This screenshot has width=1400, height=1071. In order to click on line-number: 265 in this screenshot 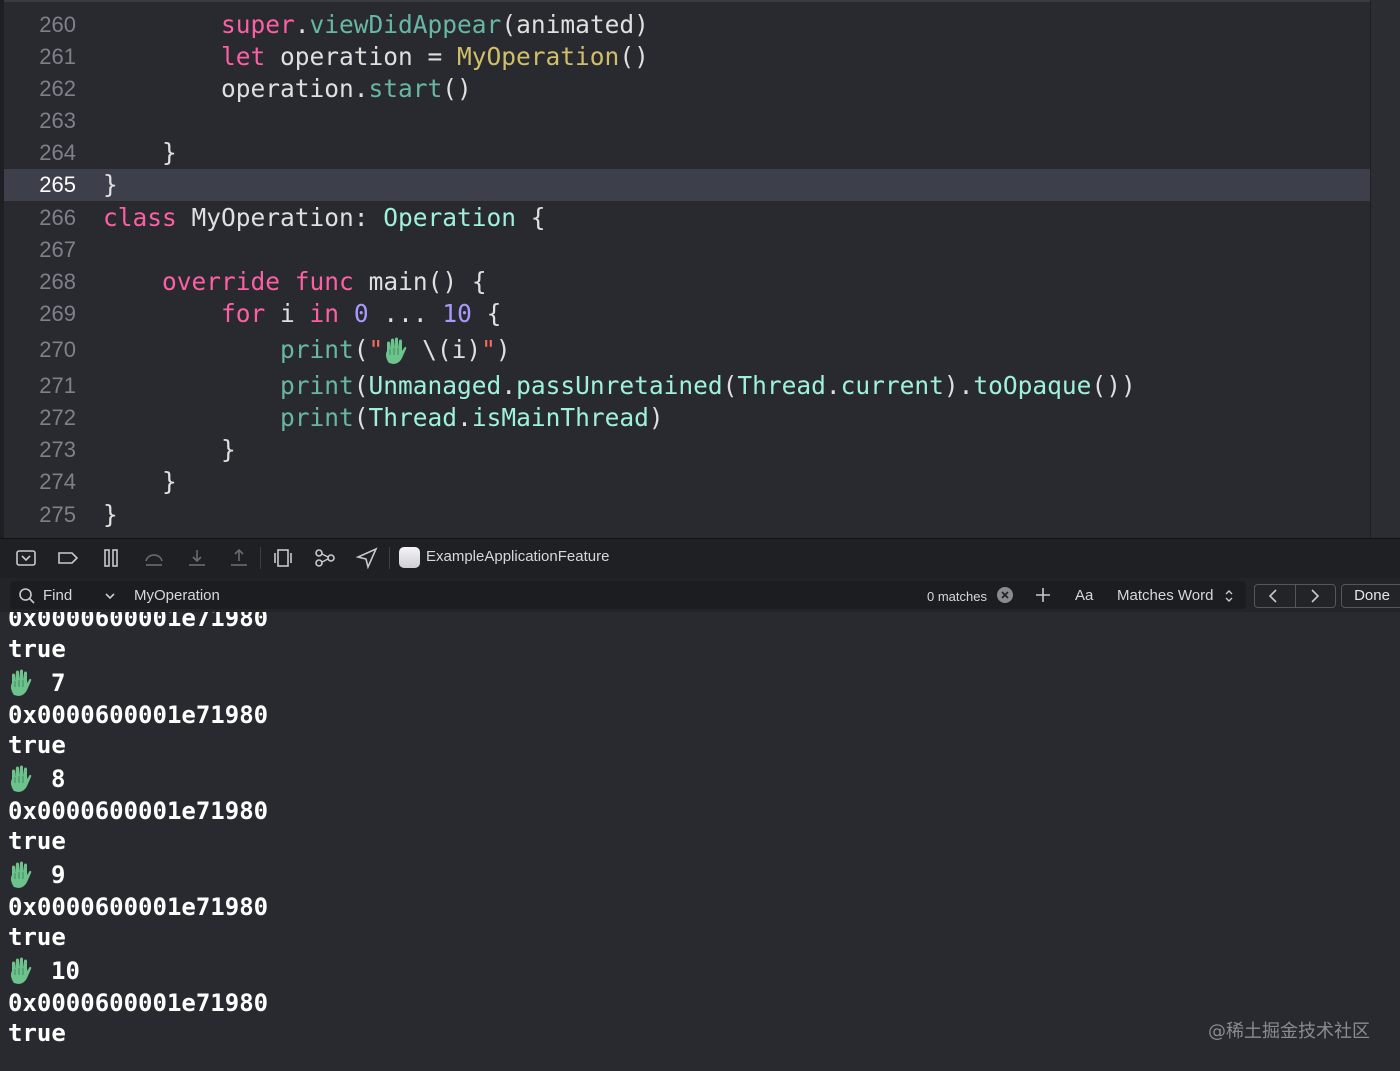, I will do `click(40, 185)`.